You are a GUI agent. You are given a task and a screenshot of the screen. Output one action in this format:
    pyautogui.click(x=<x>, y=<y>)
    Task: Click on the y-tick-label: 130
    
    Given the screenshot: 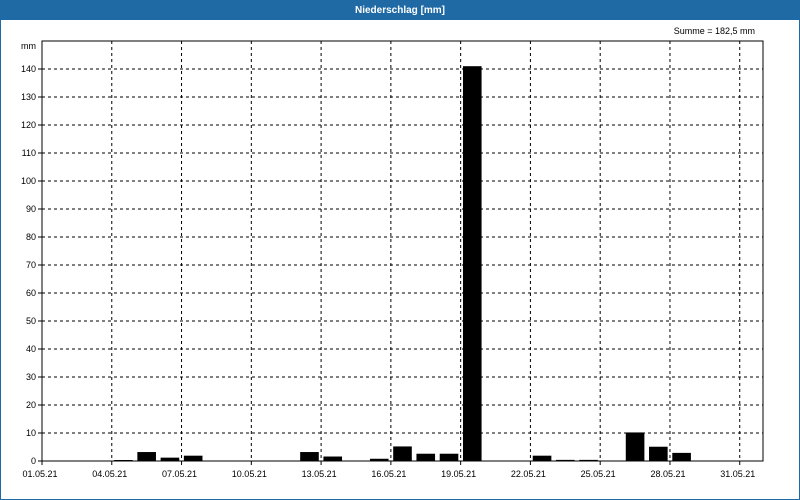 What is the action you would take?
    pyautogui.click(x=28, y=97)
    